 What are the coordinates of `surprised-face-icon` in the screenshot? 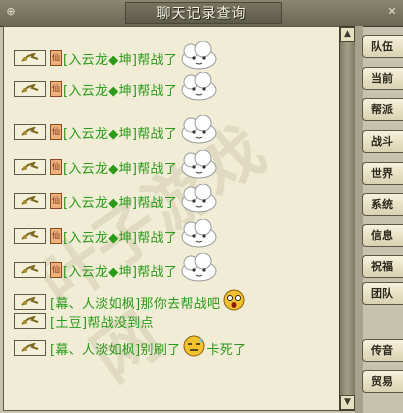 It's located at (234, 302).